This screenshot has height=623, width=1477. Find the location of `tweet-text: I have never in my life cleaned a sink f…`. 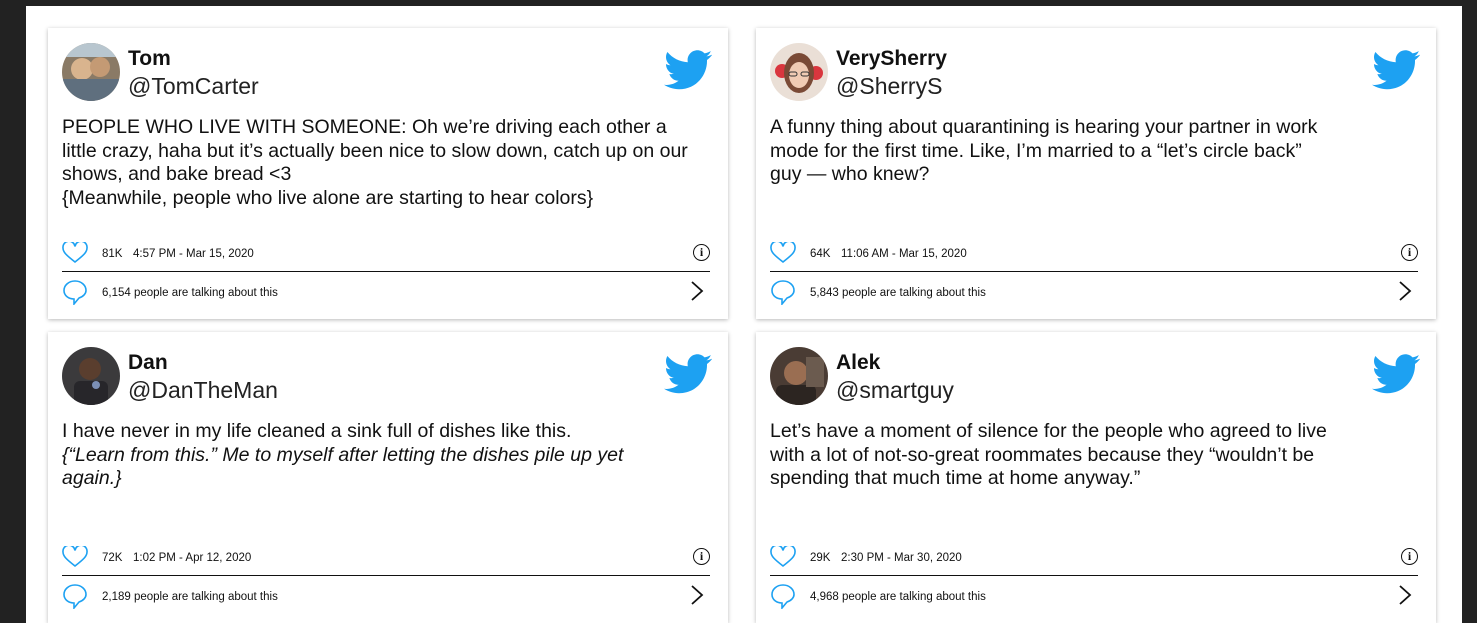

tweet-text: I have never in my life cleaned a sink f… is located at coordinates (357, 455).